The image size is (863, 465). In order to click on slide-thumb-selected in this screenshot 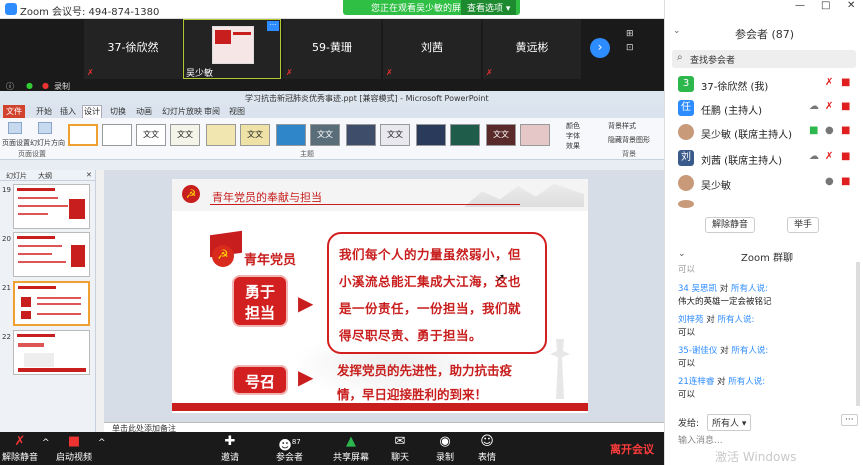, I will do `click(51, 303)`.